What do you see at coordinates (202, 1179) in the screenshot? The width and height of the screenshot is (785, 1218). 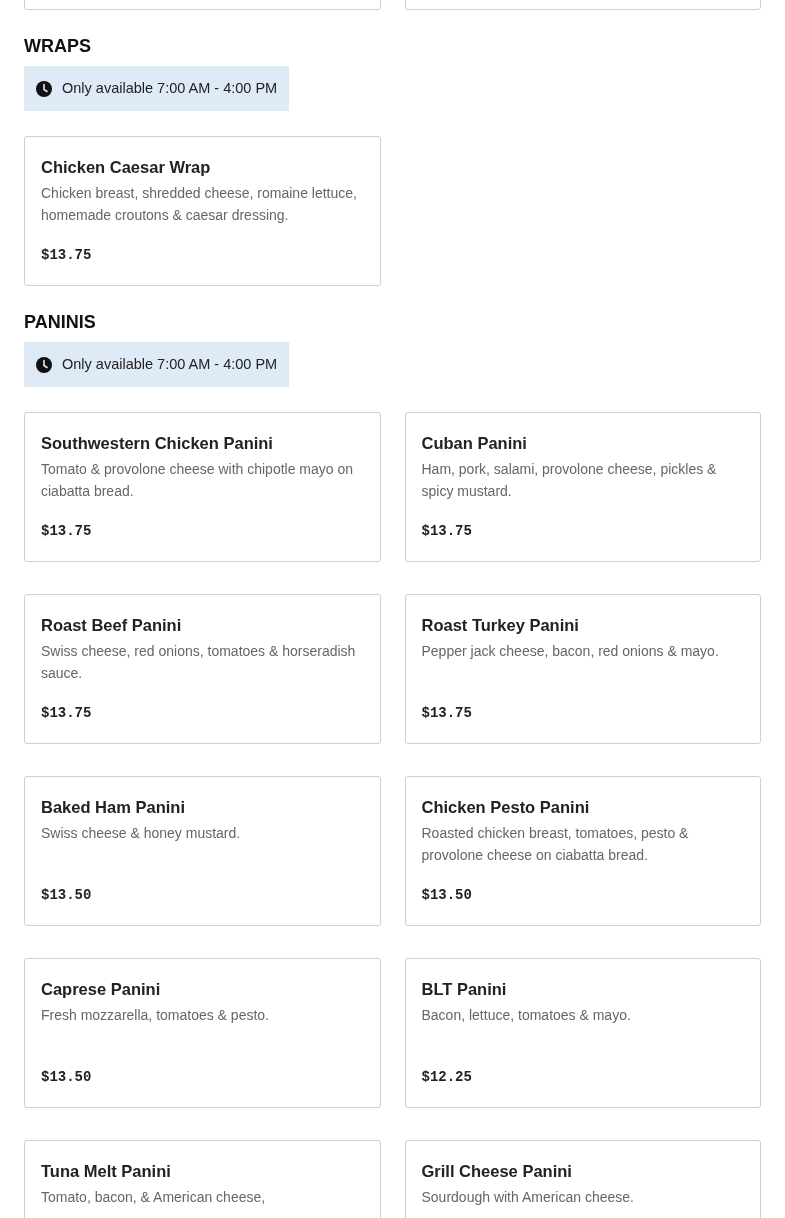 I see `menu-item-card: Tuna Melt Panini Tomato, bacon, & American cheese,` at bounding box center [202, 1179].